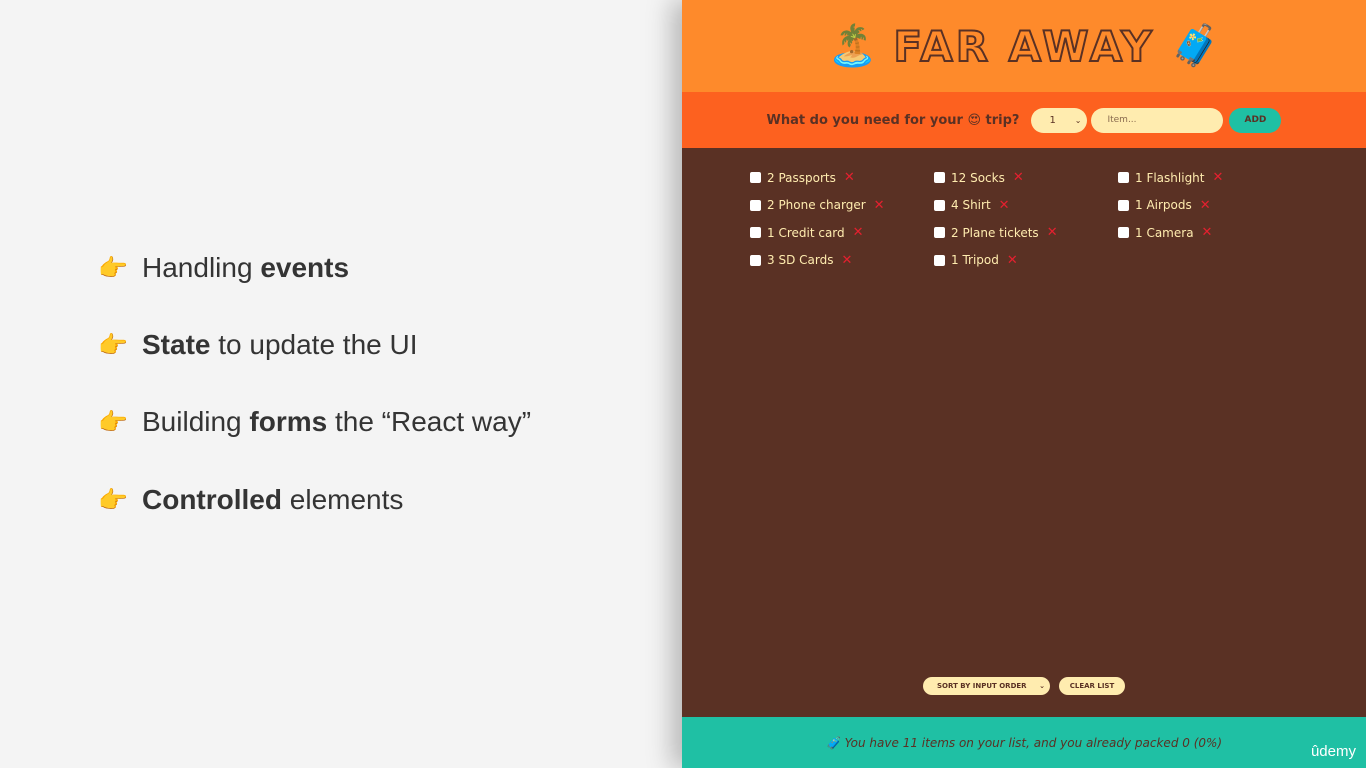 The width and height of the screenshot is (1366, 768). Describe the element at coordinates (176, 344) in the screenshot. I see `bullet-bold: State` at that location.